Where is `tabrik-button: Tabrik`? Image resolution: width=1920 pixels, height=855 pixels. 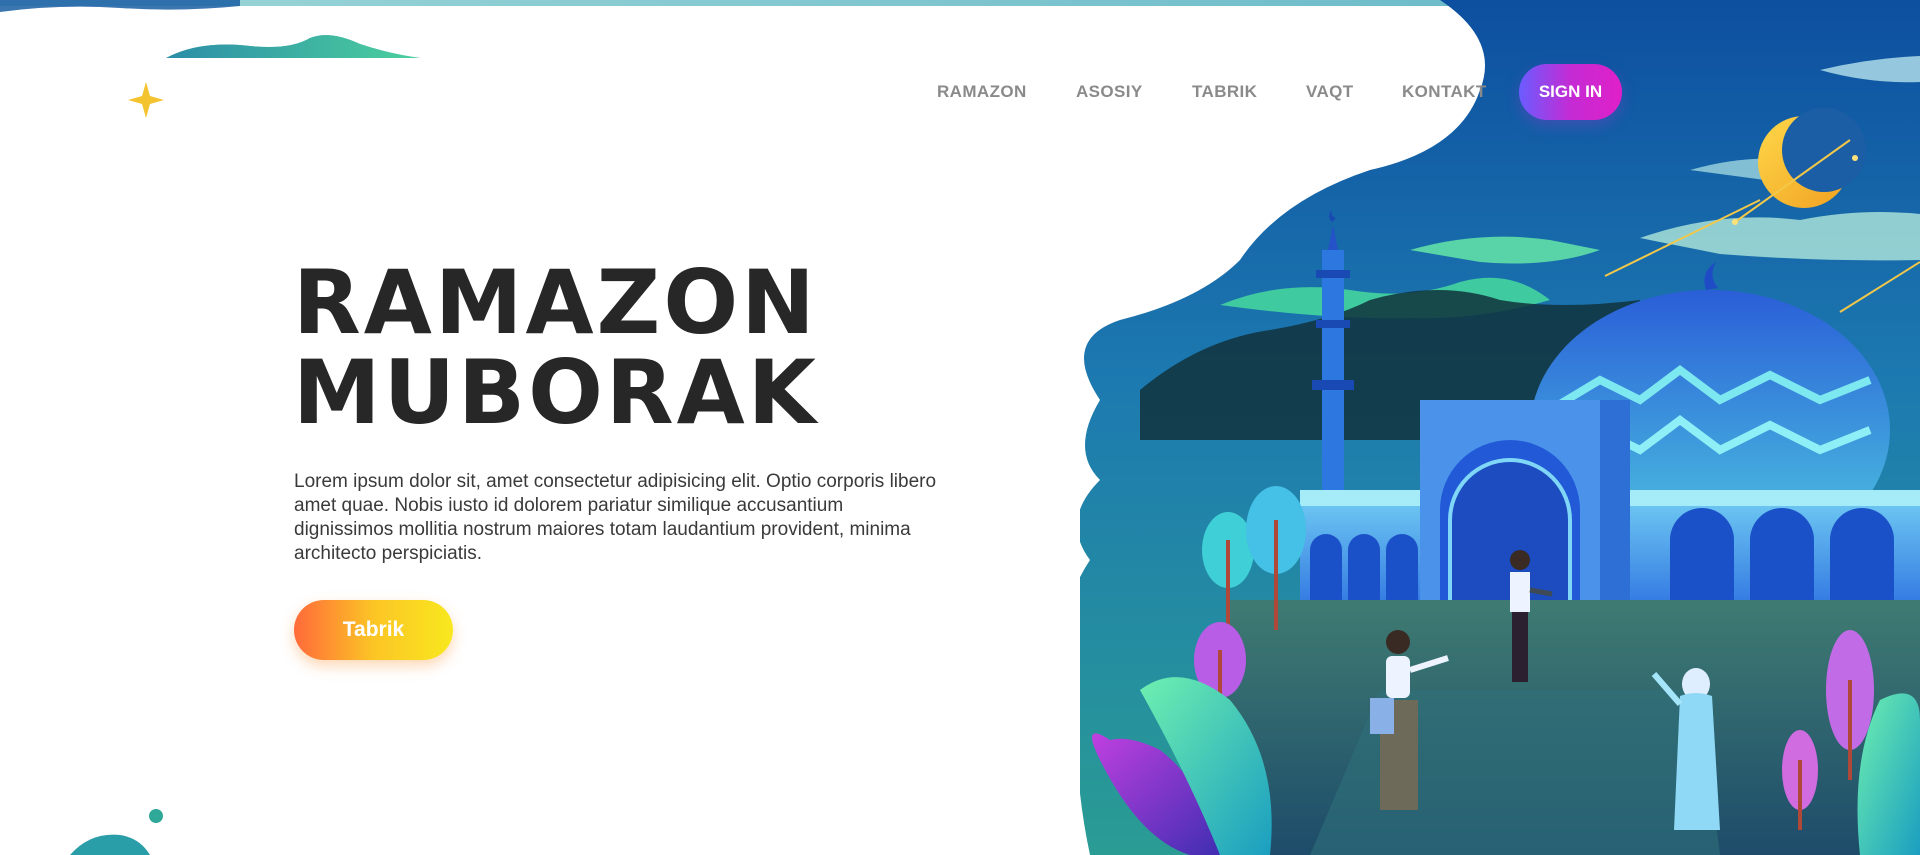 tabrik-button: Tabrik is located at coordinates (373, 630).